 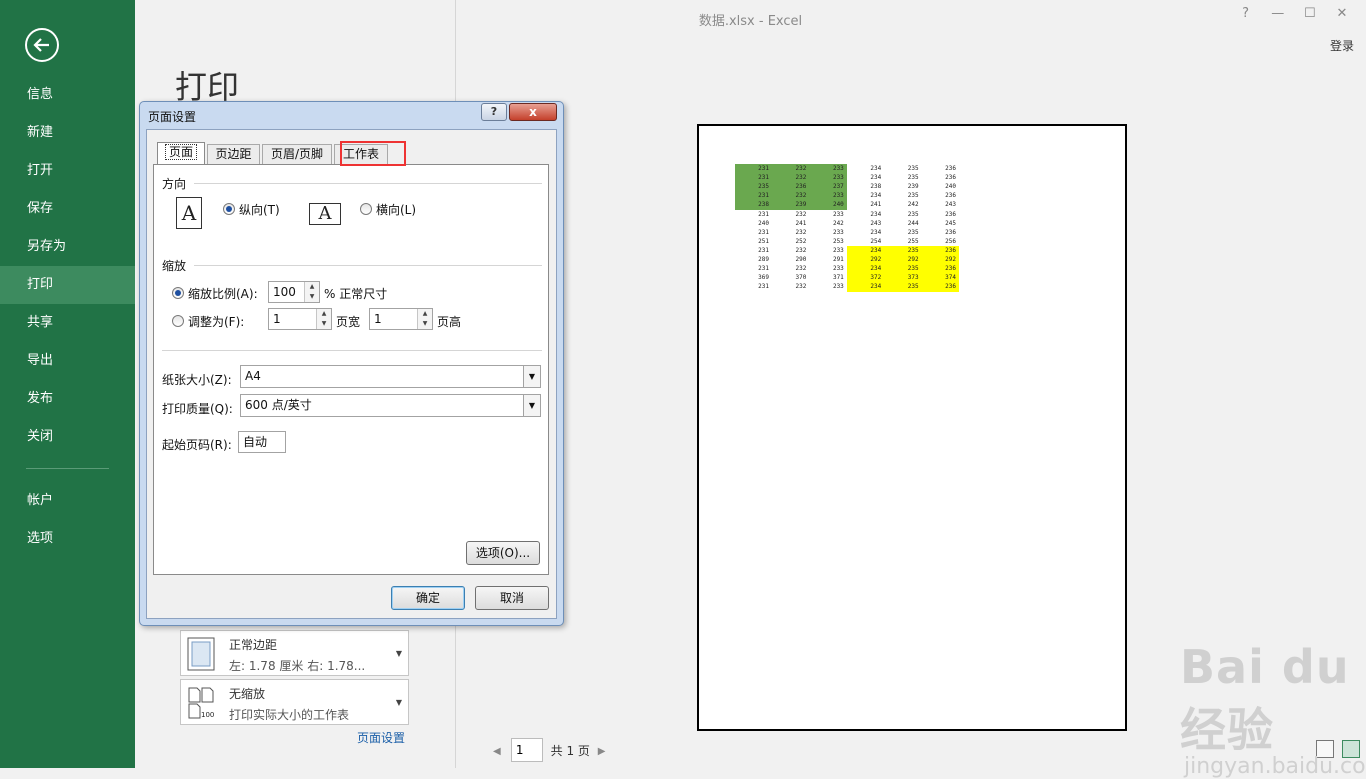 I want to click on paper-size-select: A4 ▼, so click(x=390, y=376).